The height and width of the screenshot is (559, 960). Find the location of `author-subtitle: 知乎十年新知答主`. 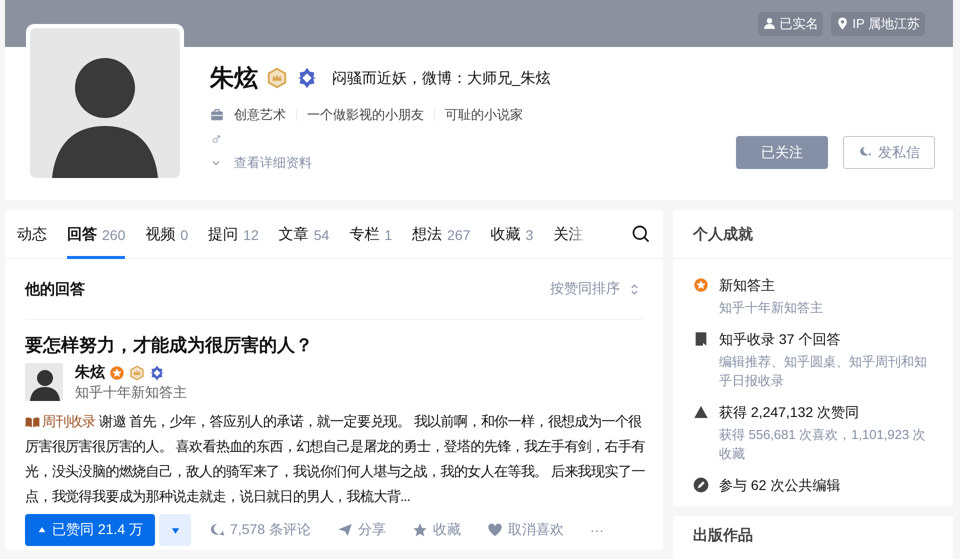

author-subtitle: 知乎十年新知答主 is located at coordinates (131, 393).